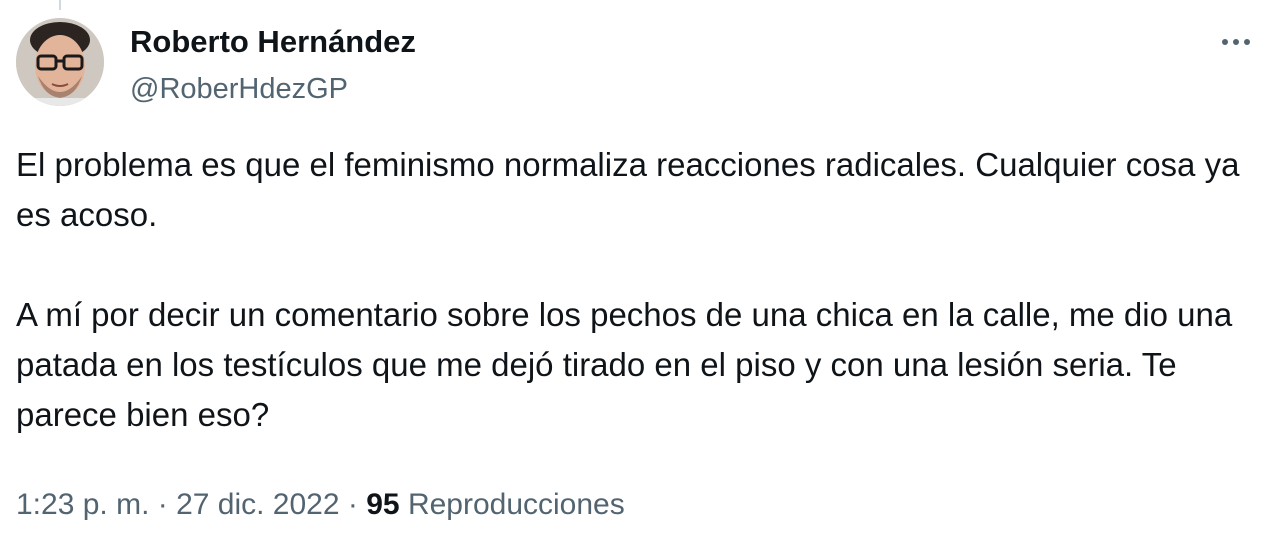 This screenshot has height=555, width=1280. Describe the element at coordinates (83, 504) in the screenshot. I see `tweet-time: 1:23 p. m.` at that location.